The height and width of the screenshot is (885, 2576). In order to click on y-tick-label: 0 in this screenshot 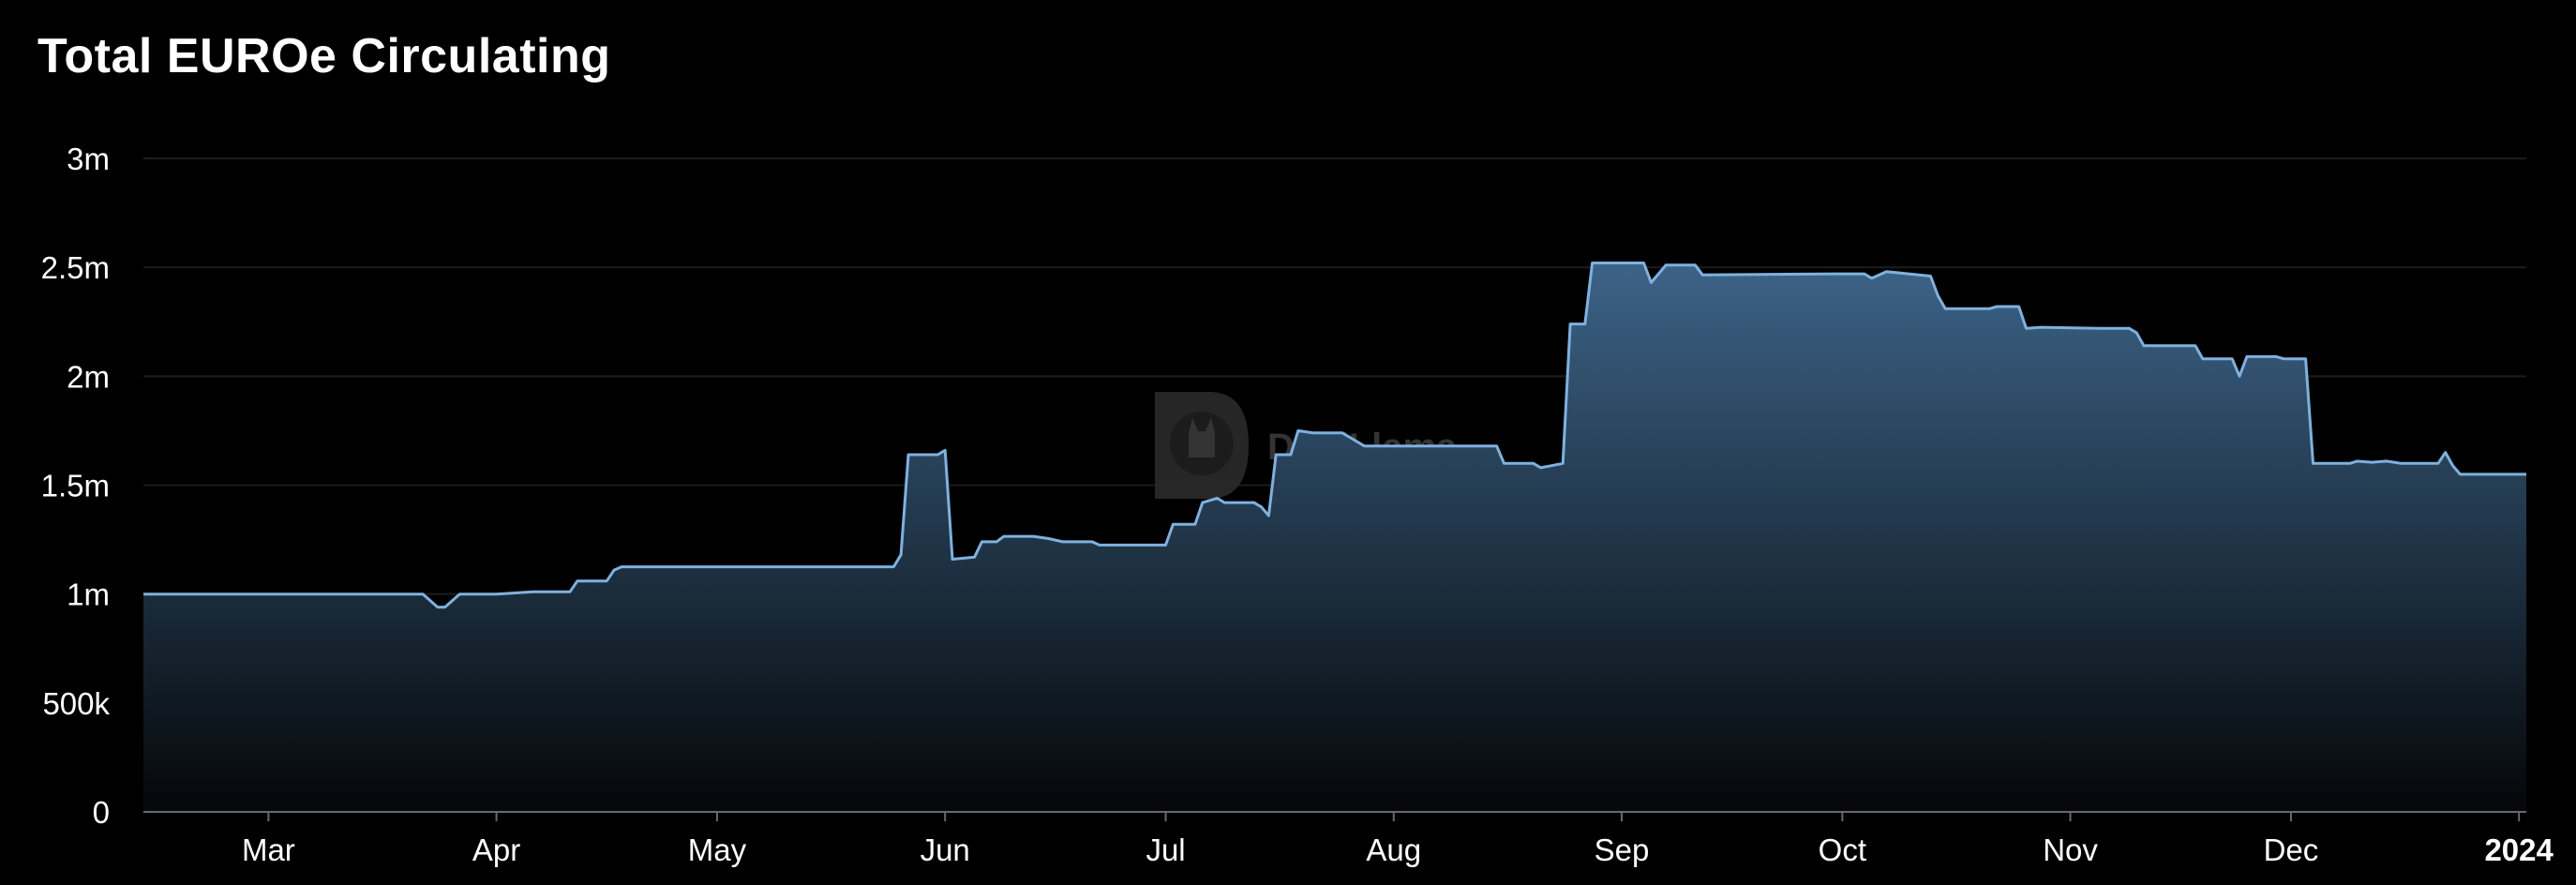, I will do `click(102, 812)`.